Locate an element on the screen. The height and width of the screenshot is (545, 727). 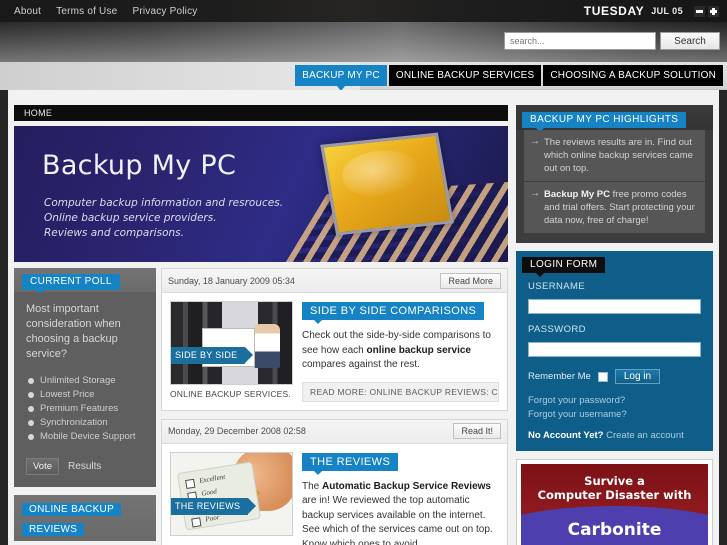
password-input is located at coordinates (614, 349).